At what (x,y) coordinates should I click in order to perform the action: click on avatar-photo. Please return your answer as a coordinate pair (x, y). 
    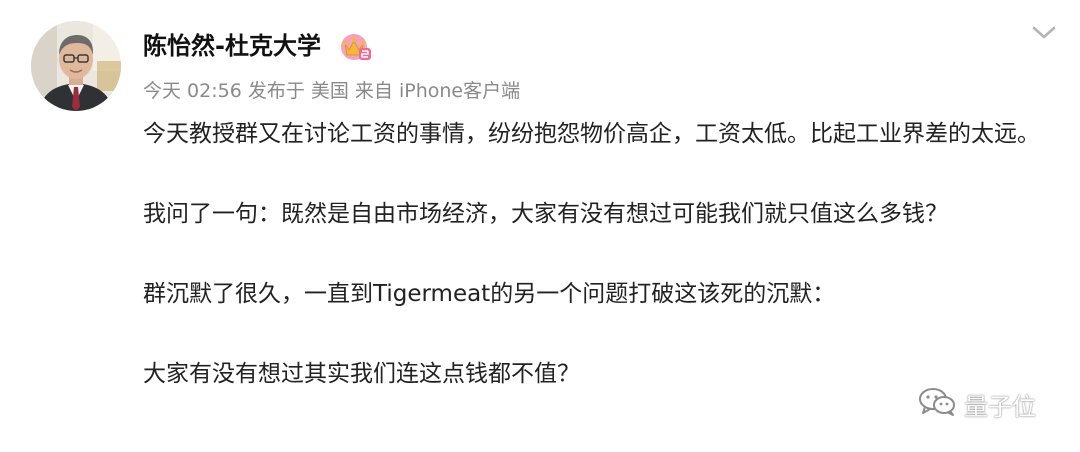
    Looking at the image, I should click on (76, 66).